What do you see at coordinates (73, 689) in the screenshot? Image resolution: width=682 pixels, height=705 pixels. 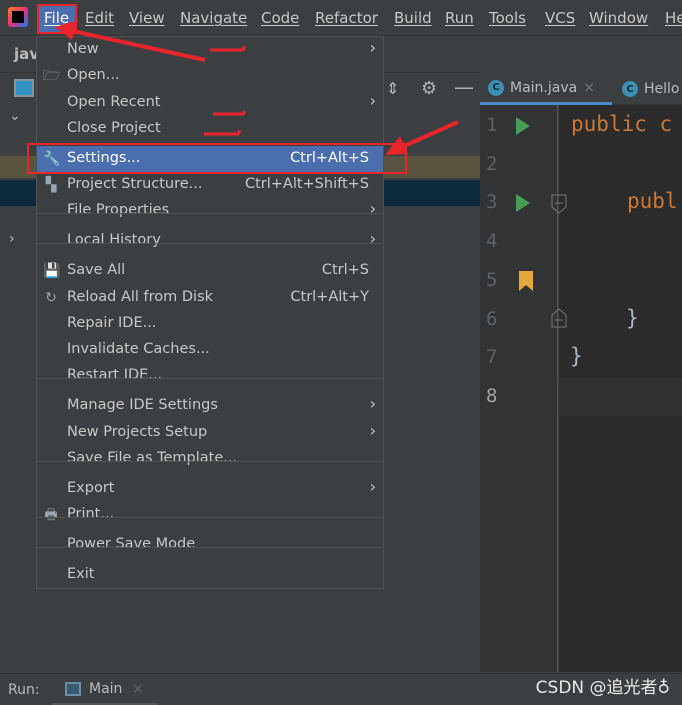 I see `console-icon` at bounding box center [73, 689].